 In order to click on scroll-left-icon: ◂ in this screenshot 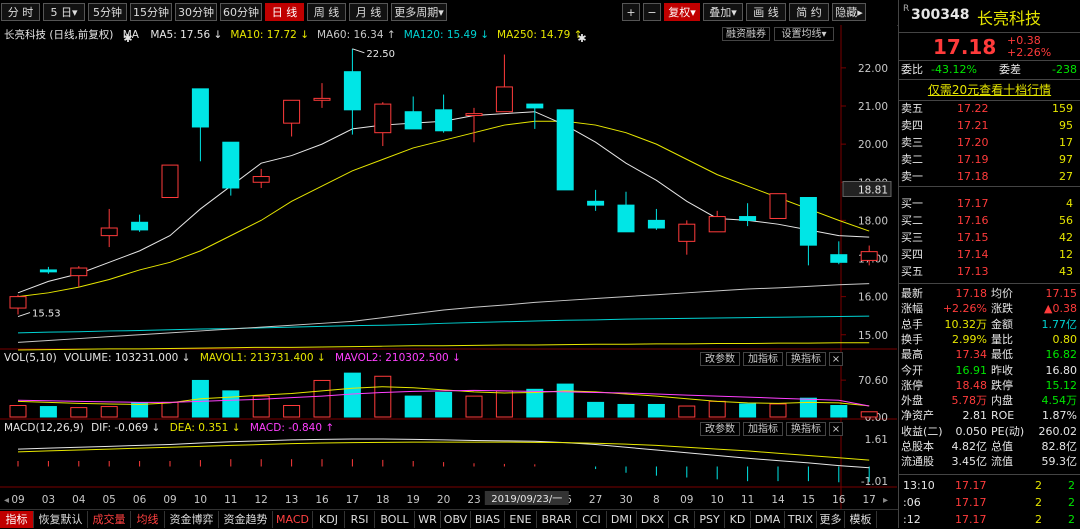, I will do `click(6, 500)`.